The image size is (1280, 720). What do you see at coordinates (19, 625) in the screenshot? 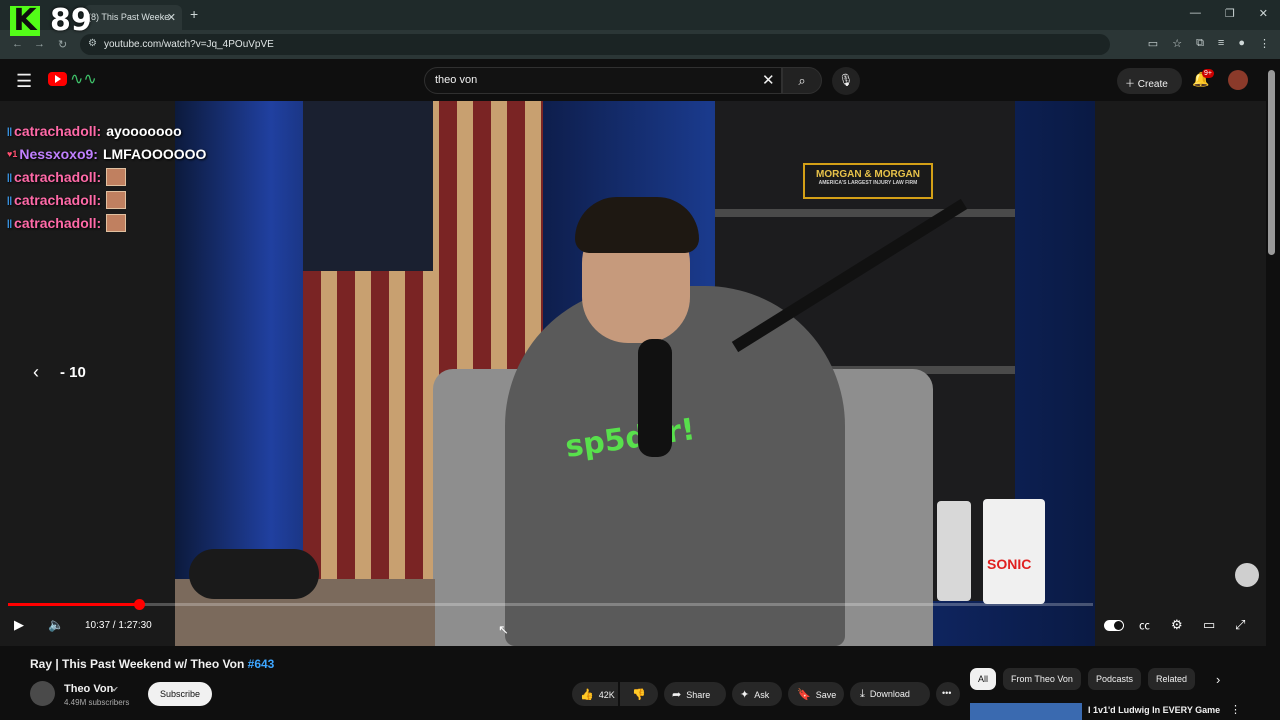
I see `play-icon: ▶` at bounding box center [19, 625].